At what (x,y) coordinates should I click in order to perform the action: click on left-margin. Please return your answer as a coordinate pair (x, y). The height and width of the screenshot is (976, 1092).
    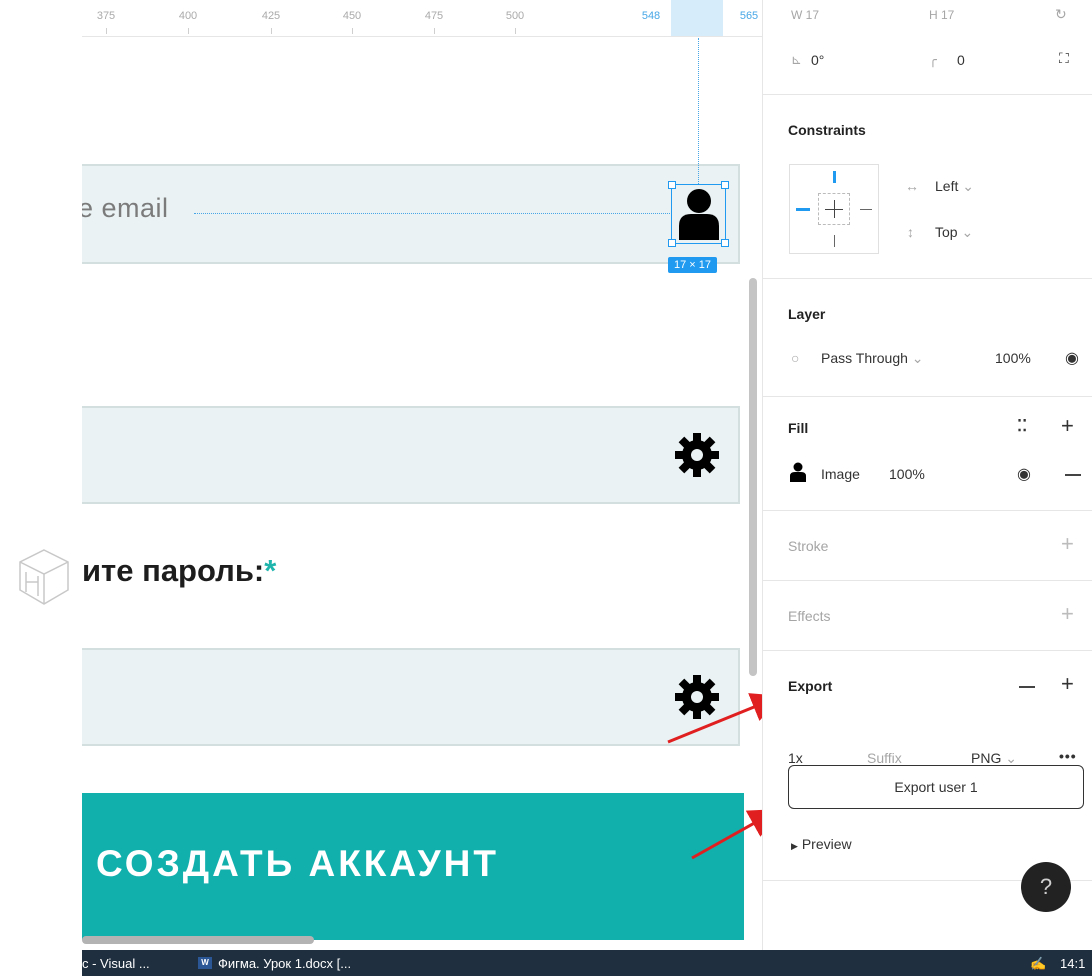
    Looking at the image, I should click on (41, 475).